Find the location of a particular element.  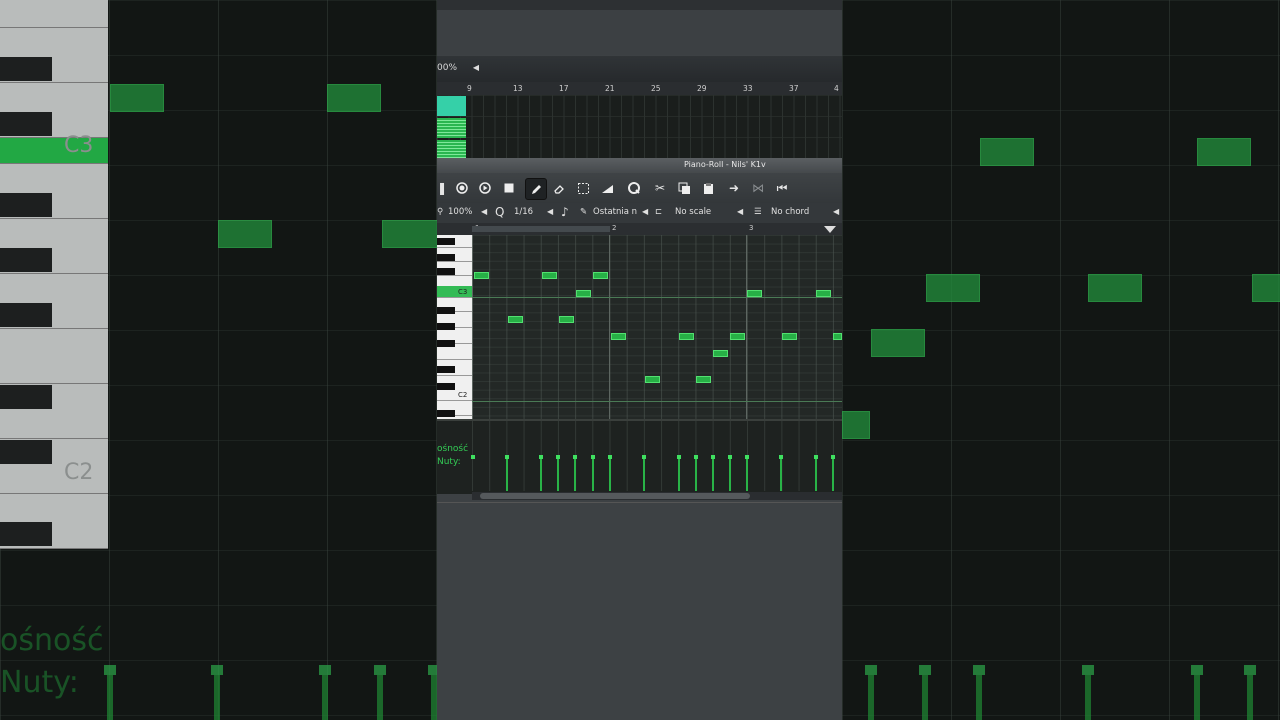

horizontal-scrollbar is located at coordinates (657, 496).